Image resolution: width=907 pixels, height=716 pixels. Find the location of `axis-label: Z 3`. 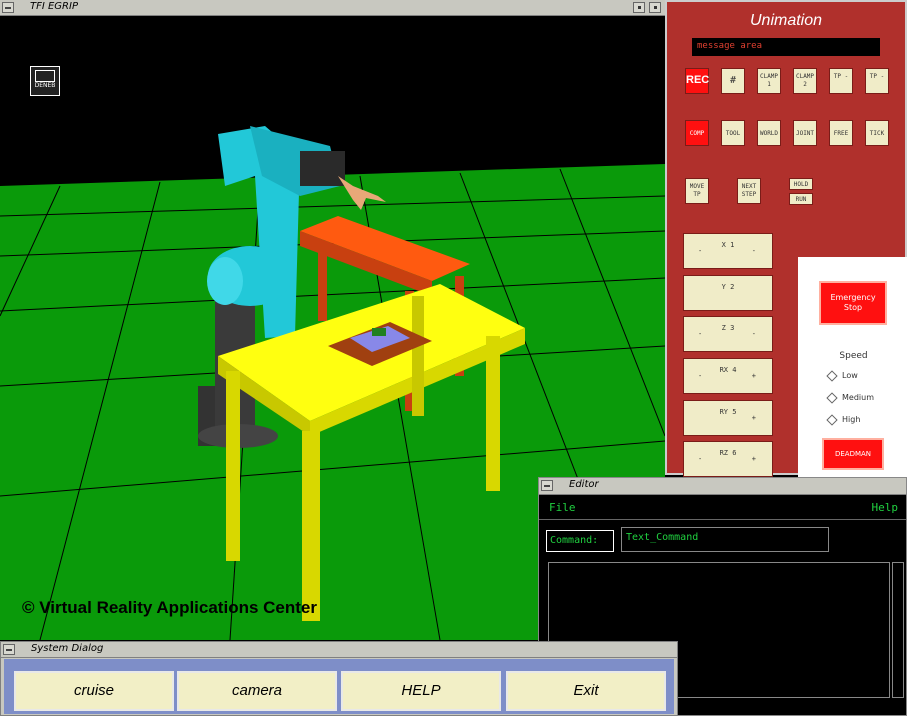

axis-label: Z 3 is located at coordinates (728, 328).